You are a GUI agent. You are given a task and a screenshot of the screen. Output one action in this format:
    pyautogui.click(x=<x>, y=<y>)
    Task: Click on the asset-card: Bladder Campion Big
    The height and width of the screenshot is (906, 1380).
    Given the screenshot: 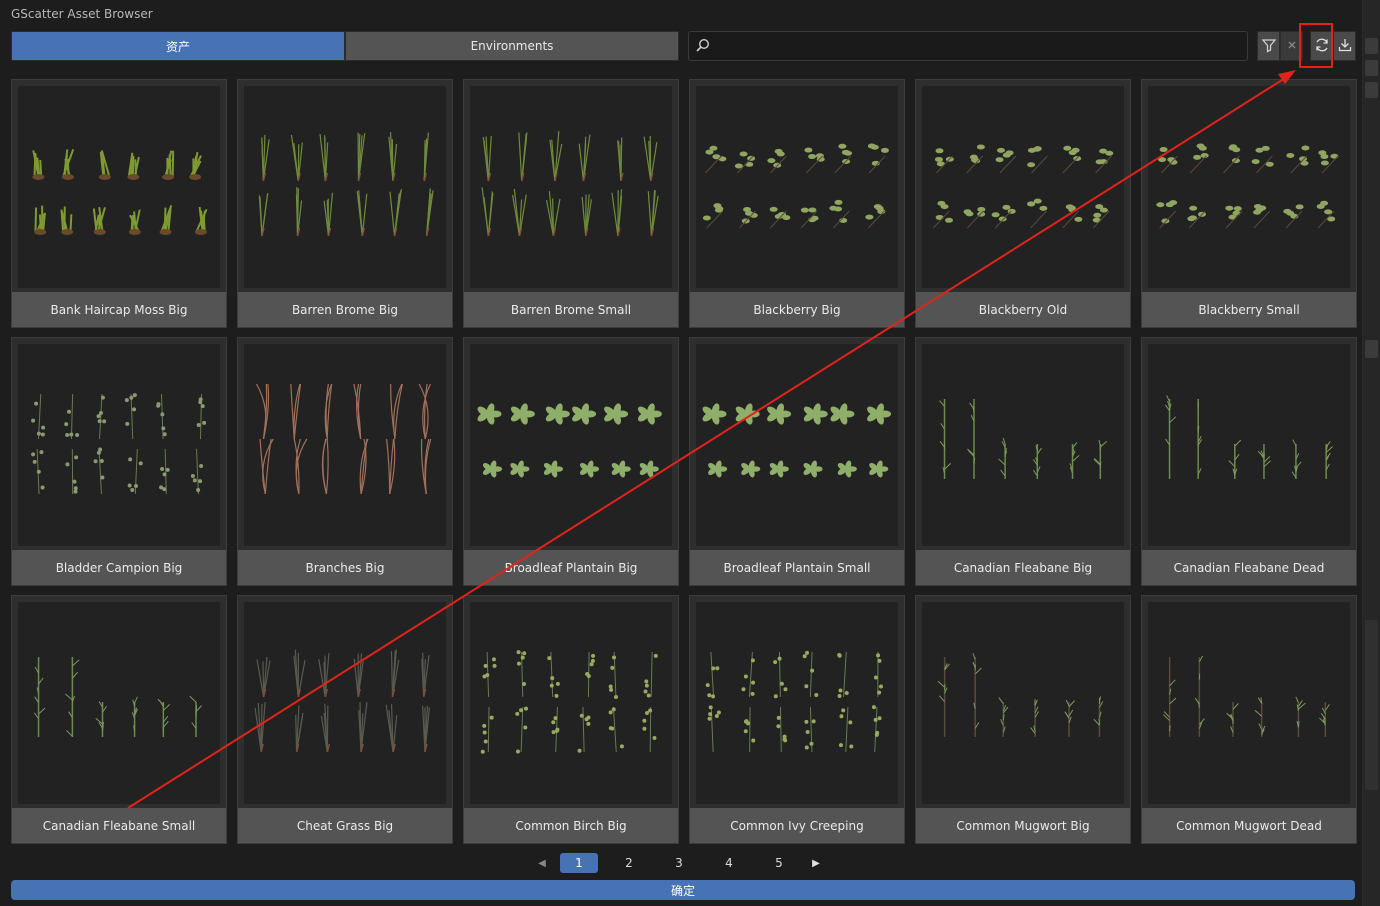 What is the action you would take?
    pyautogui.click(x=119, y=461)
    